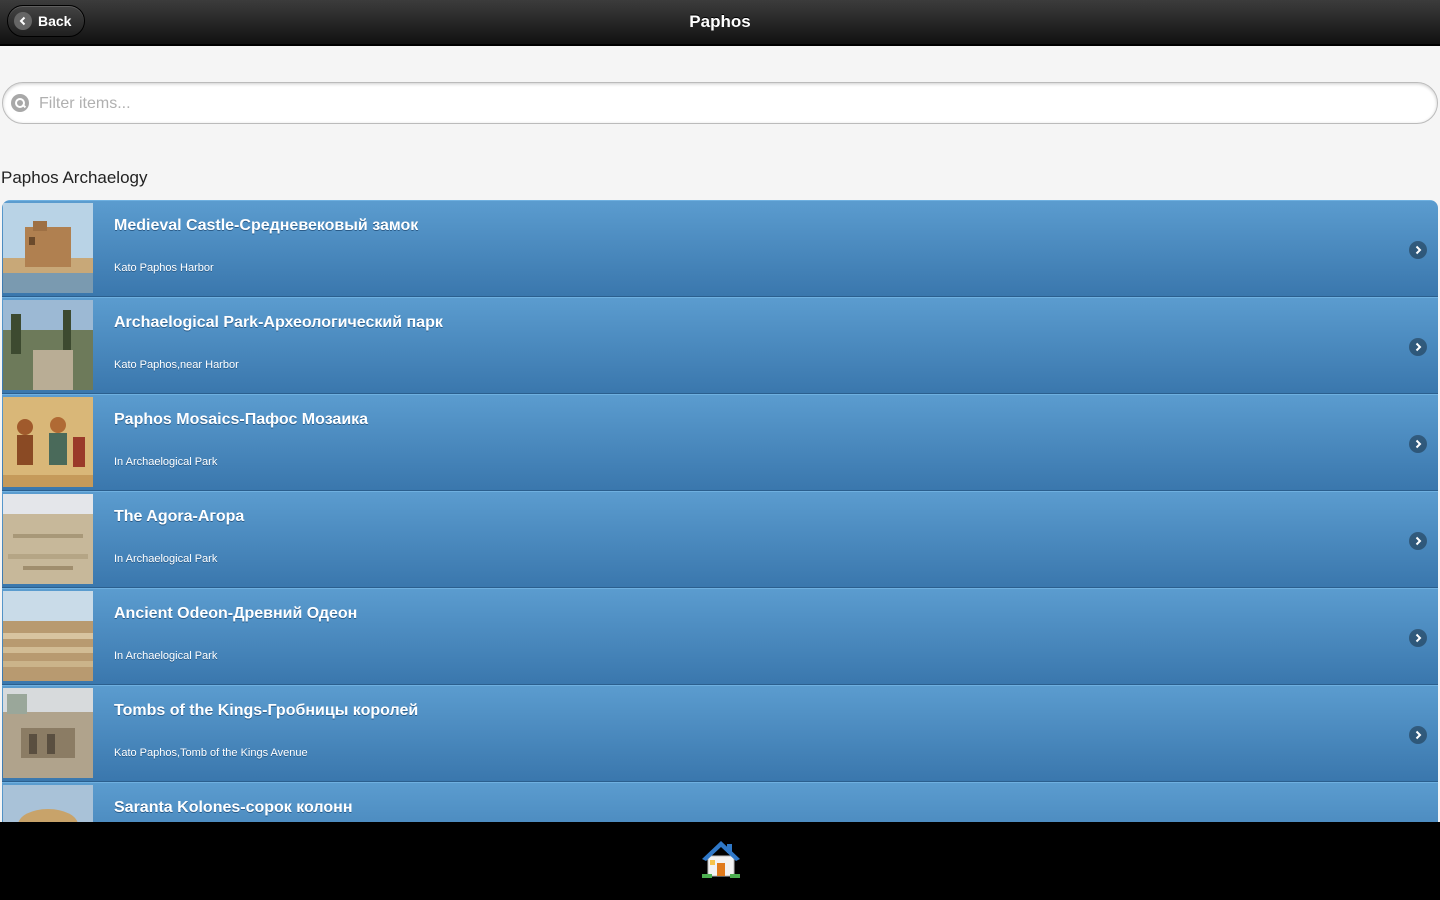 The height and width of the screenshot is (900, 1440). I want to click on thumbnail-kolones, so click(48, 803).